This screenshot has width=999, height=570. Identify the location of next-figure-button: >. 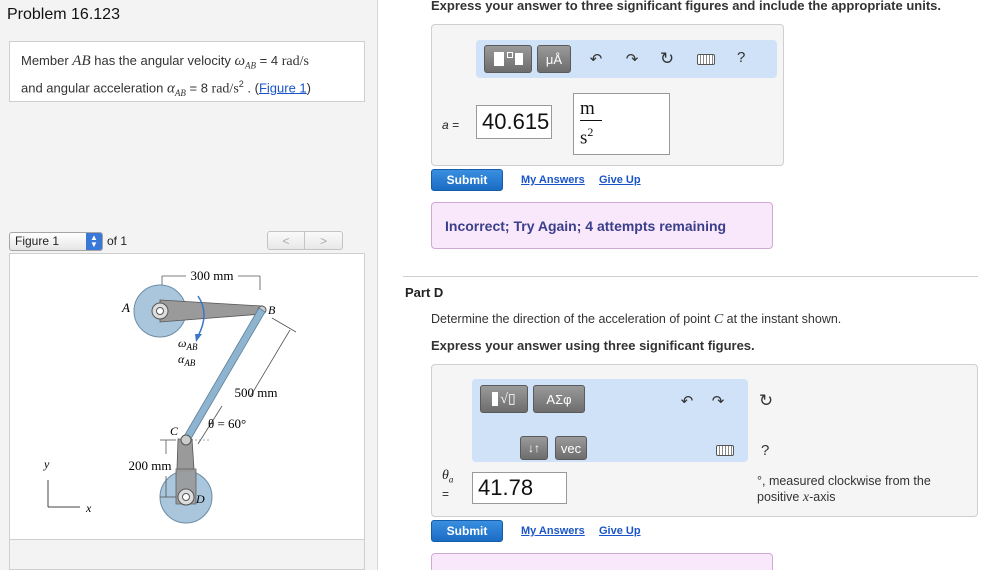
(324, 240).